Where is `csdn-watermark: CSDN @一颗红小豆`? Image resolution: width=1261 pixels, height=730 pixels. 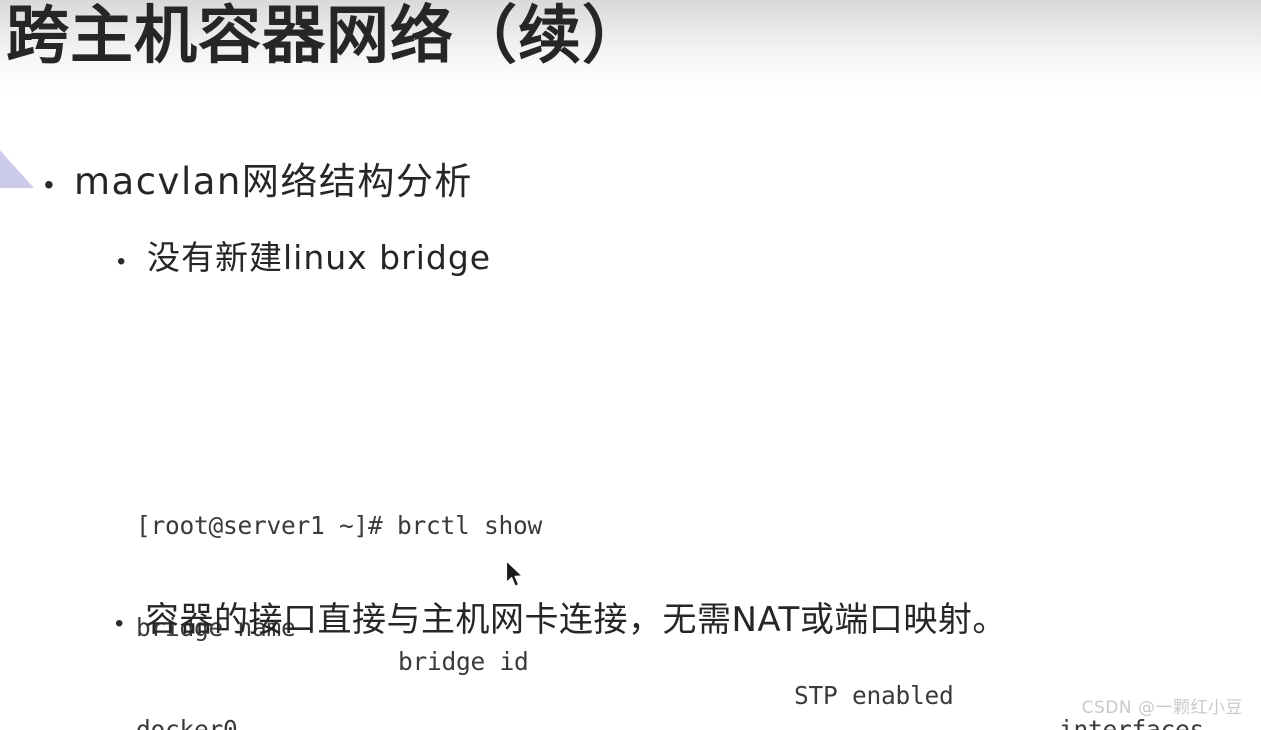 csdn-watermark: CSDN @一颗红小豆 is located at coordinates (1162, 708).